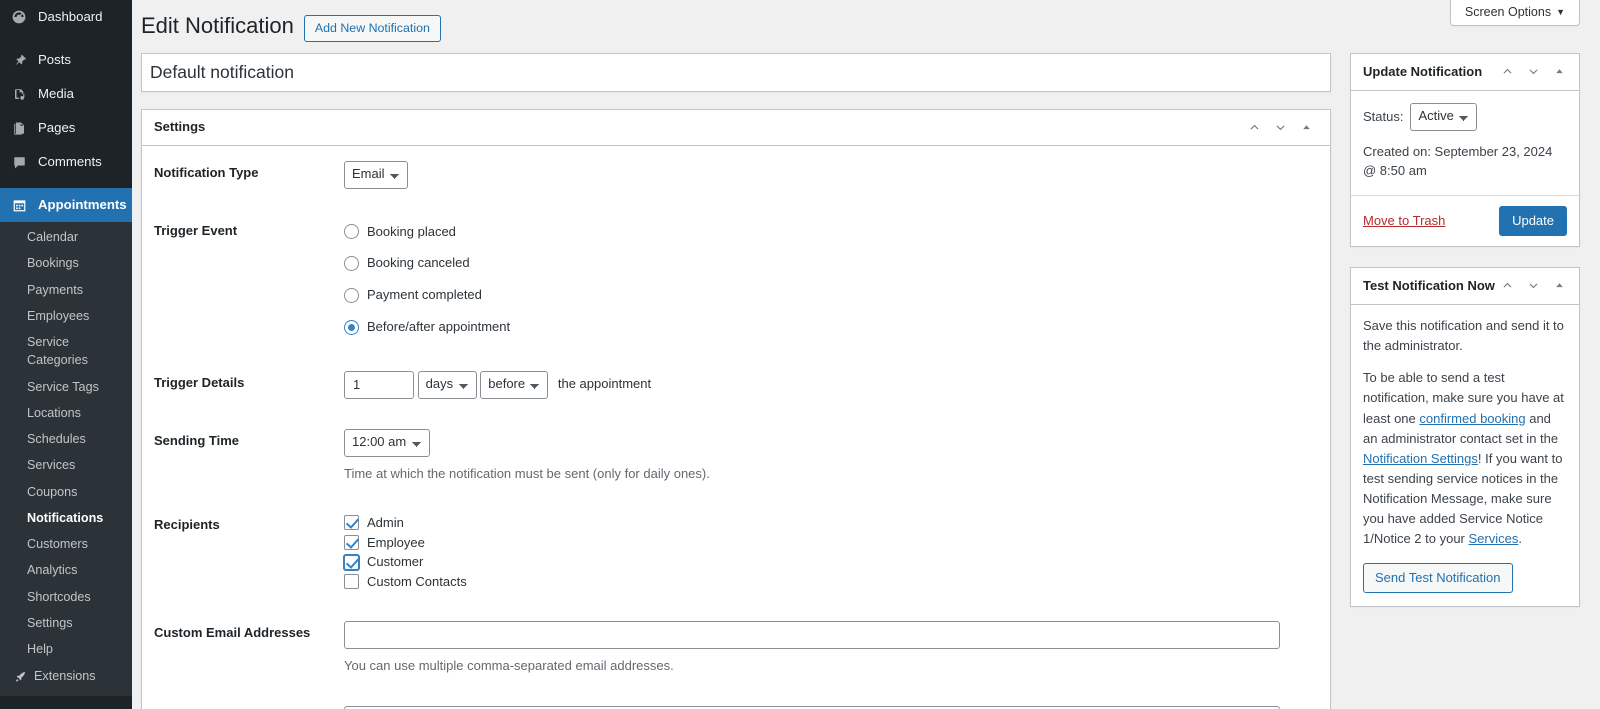  Describe the element at coordinates (418, 263) in the screenshot. I see `radio-label: Booking canceled` at that location.